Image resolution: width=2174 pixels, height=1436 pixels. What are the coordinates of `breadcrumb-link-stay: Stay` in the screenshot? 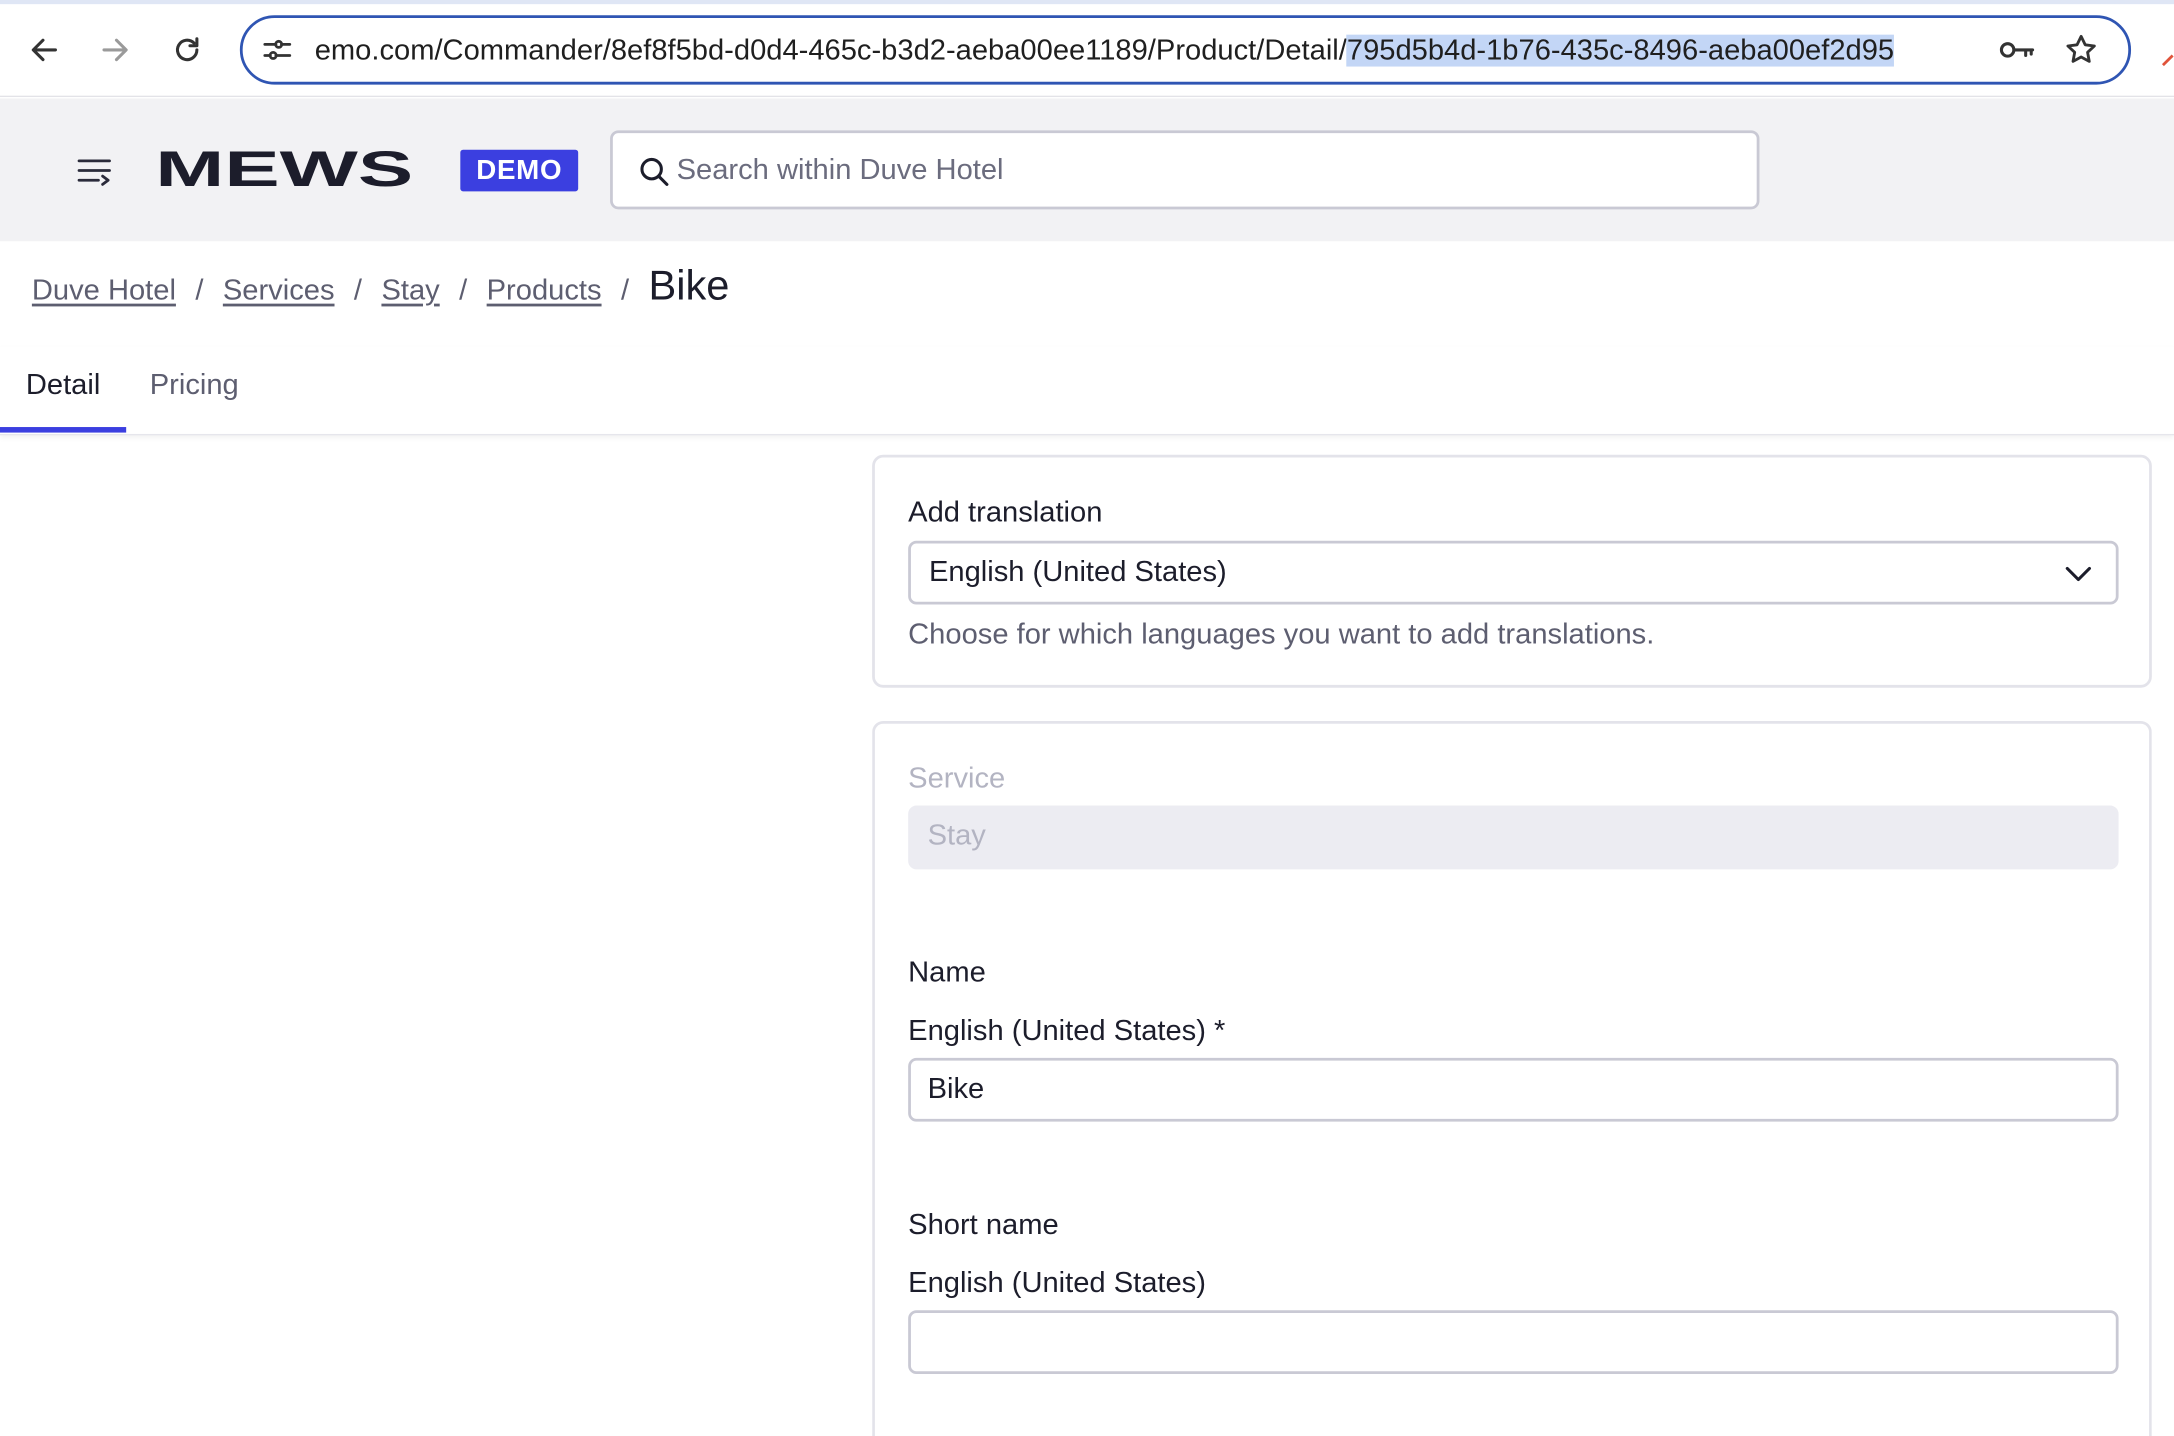 It's located at (410, 291).